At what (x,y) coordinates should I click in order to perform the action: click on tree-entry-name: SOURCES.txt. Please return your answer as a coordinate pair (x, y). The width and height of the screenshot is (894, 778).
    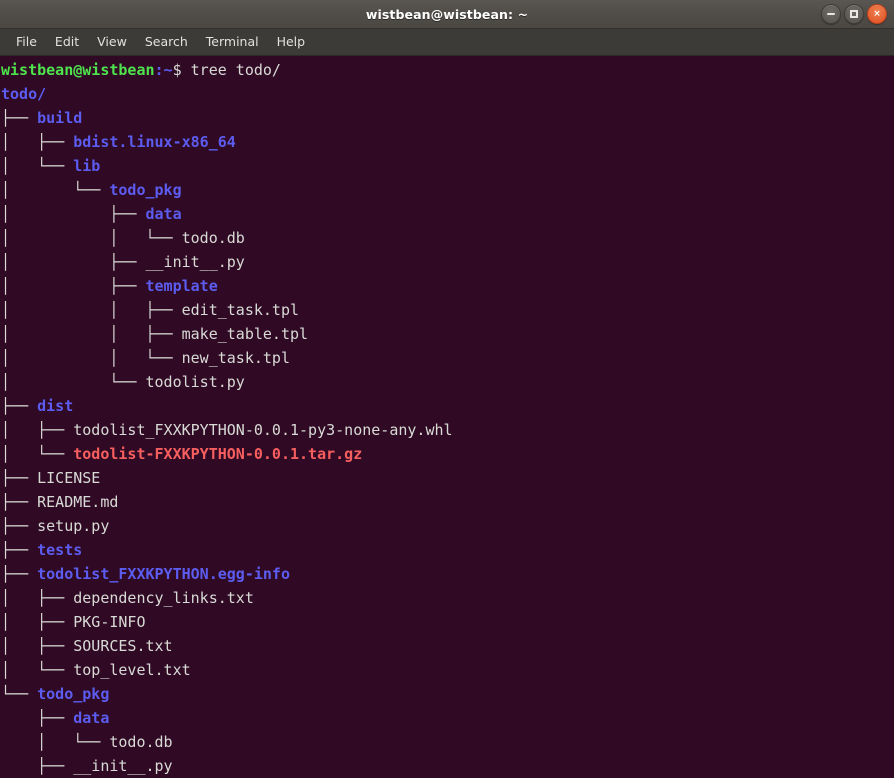
    Looking at the image, I should click on (123, 646).